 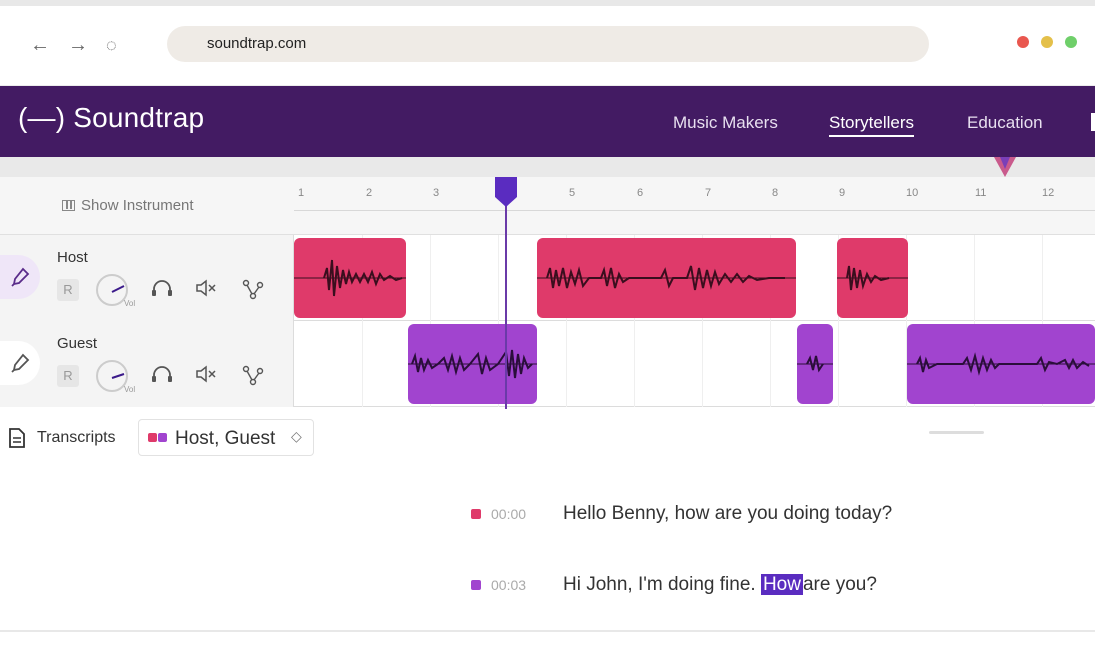 What do you see at coordinates (17, 438) in the screenshot?
I see `document-icon` at bounding box center [17, 438].